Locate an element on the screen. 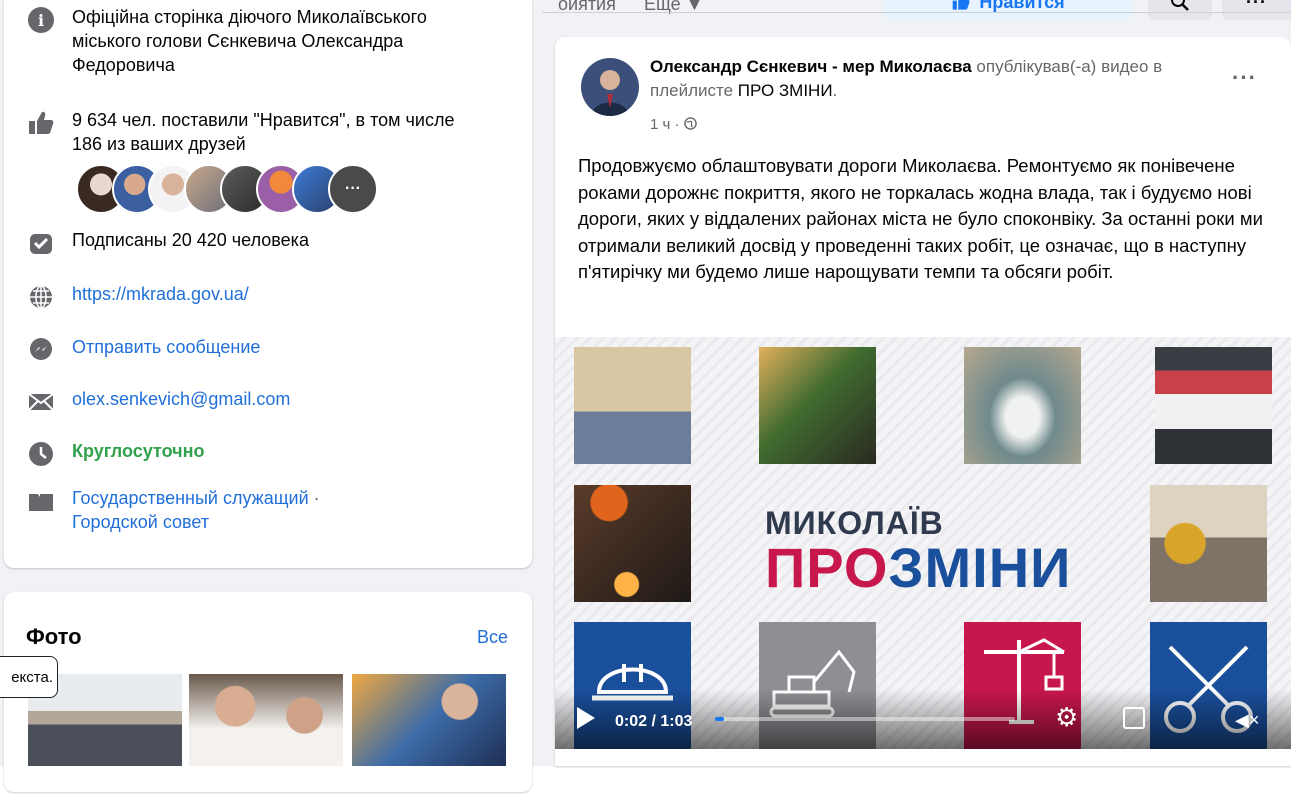 This screenshot has width=1291, height=797. video-tile-welder is located at coordinates (632, 543).